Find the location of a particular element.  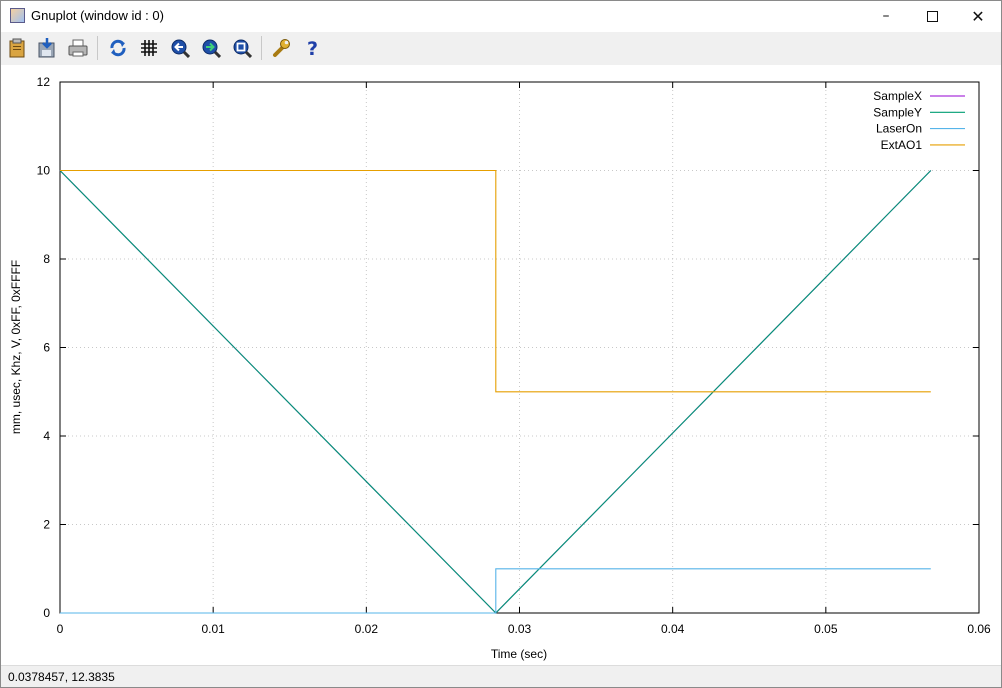

help-button: ? is located at coordinates (312, 48).